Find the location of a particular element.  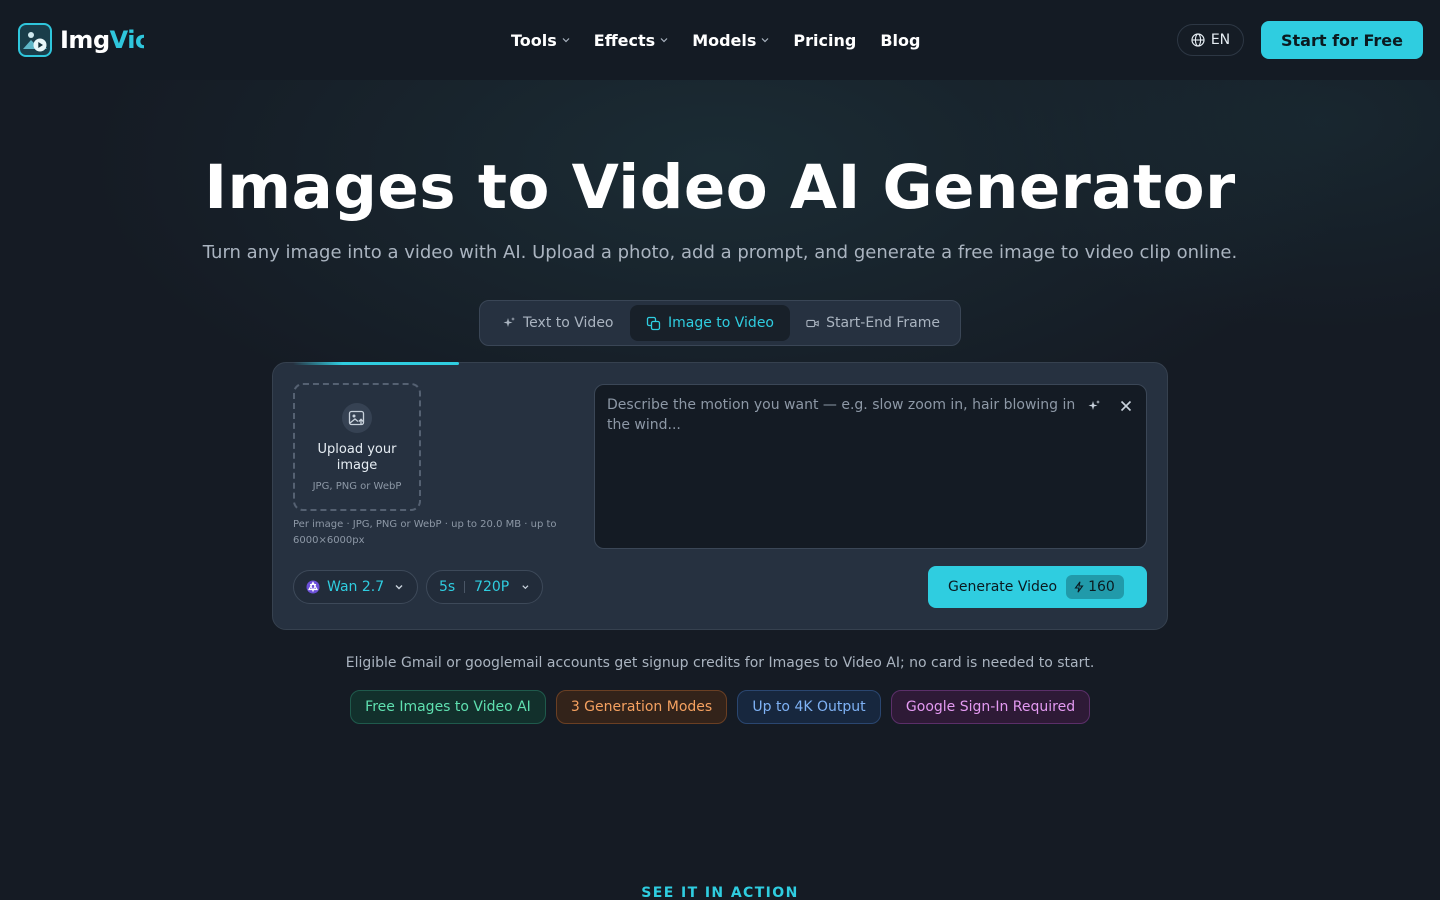

section-eyebrow: SEE IT IN ACTION is located at coordinates (720, 892).